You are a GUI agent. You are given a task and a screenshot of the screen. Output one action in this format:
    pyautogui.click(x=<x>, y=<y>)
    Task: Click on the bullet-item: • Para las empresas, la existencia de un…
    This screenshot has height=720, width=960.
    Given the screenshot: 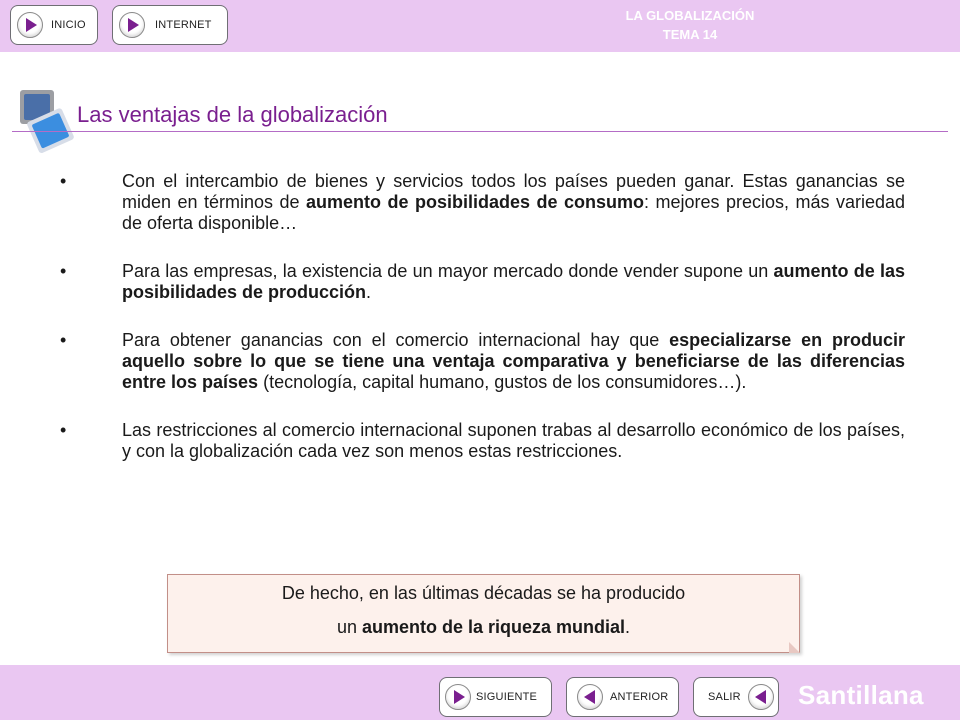 What is the action you would take?
    pyautogui.click(x=482, y=282)
    